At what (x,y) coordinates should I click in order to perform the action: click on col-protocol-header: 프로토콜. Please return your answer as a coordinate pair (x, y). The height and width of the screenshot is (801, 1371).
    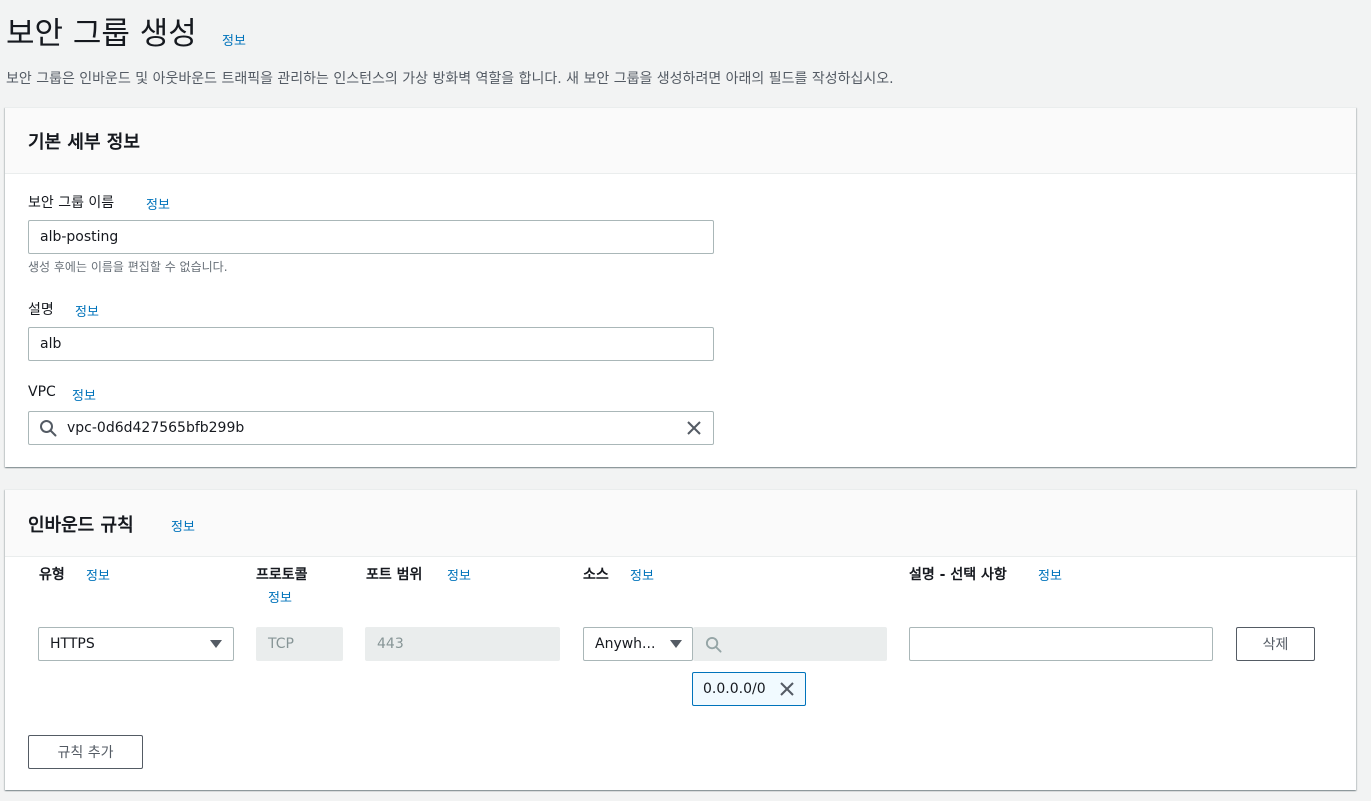
    Looking at the image, I should click on (282, 575).